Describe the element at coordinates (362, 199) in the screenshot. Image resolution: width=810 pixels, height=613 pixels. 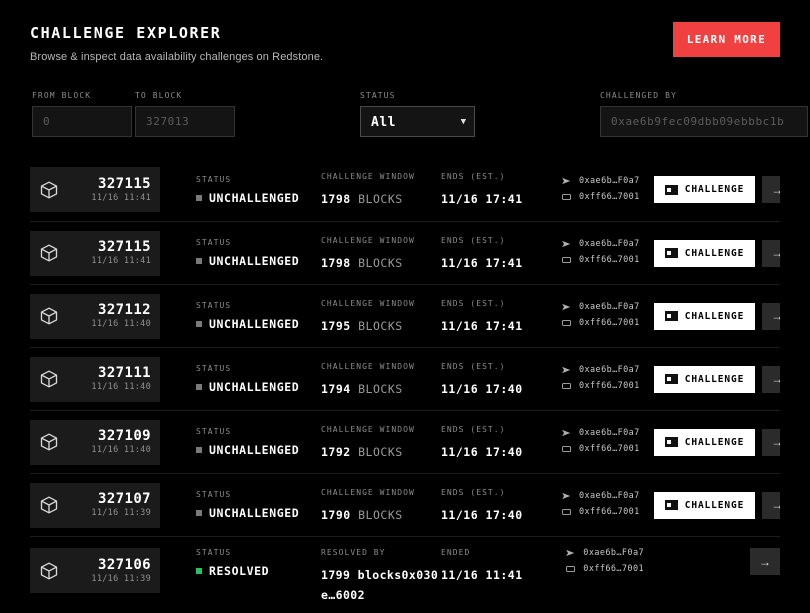
I see `challenge-window-value: 1798 BLOCKS` at that location.